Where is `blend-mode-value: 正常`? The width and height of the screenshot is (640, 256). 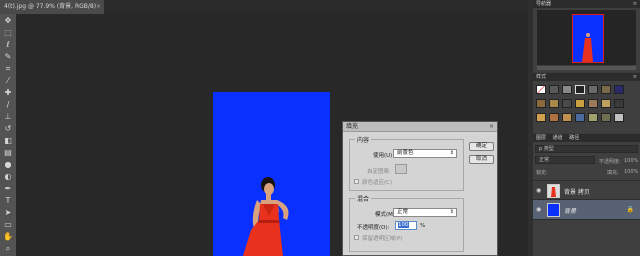
blend-mode-value: 正常 is located at coordinates (544, 160).